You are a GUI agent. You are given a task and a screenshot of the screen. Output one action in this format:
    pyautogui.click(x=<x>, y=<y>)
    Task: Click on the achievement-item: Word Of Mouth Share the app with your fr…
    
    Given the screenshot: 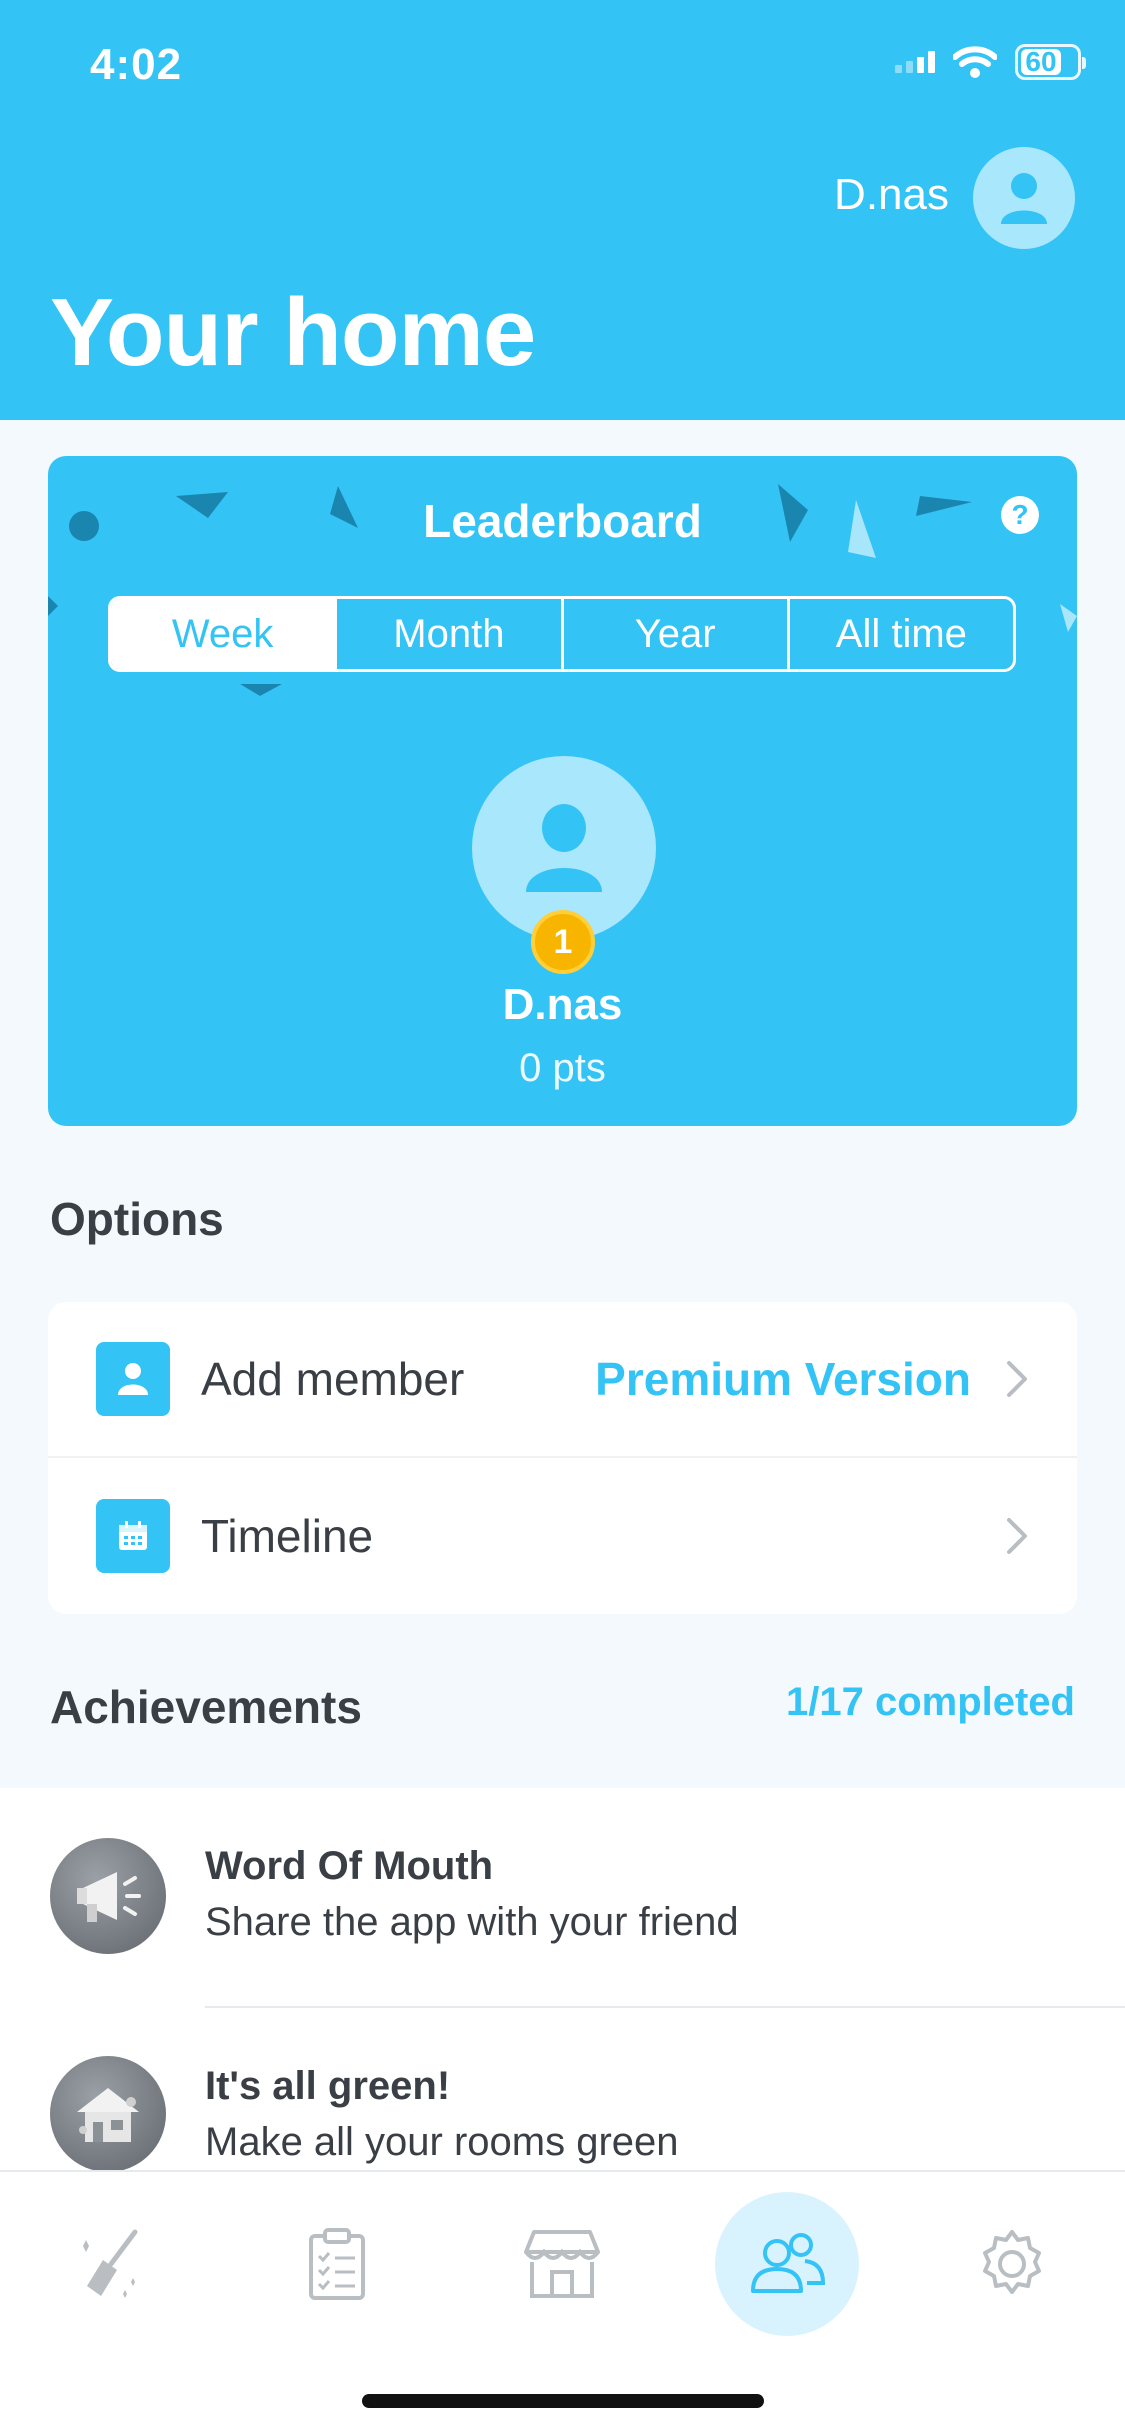 What is the action you would take?
    pyautogui.click(x=562, y=1898)
    